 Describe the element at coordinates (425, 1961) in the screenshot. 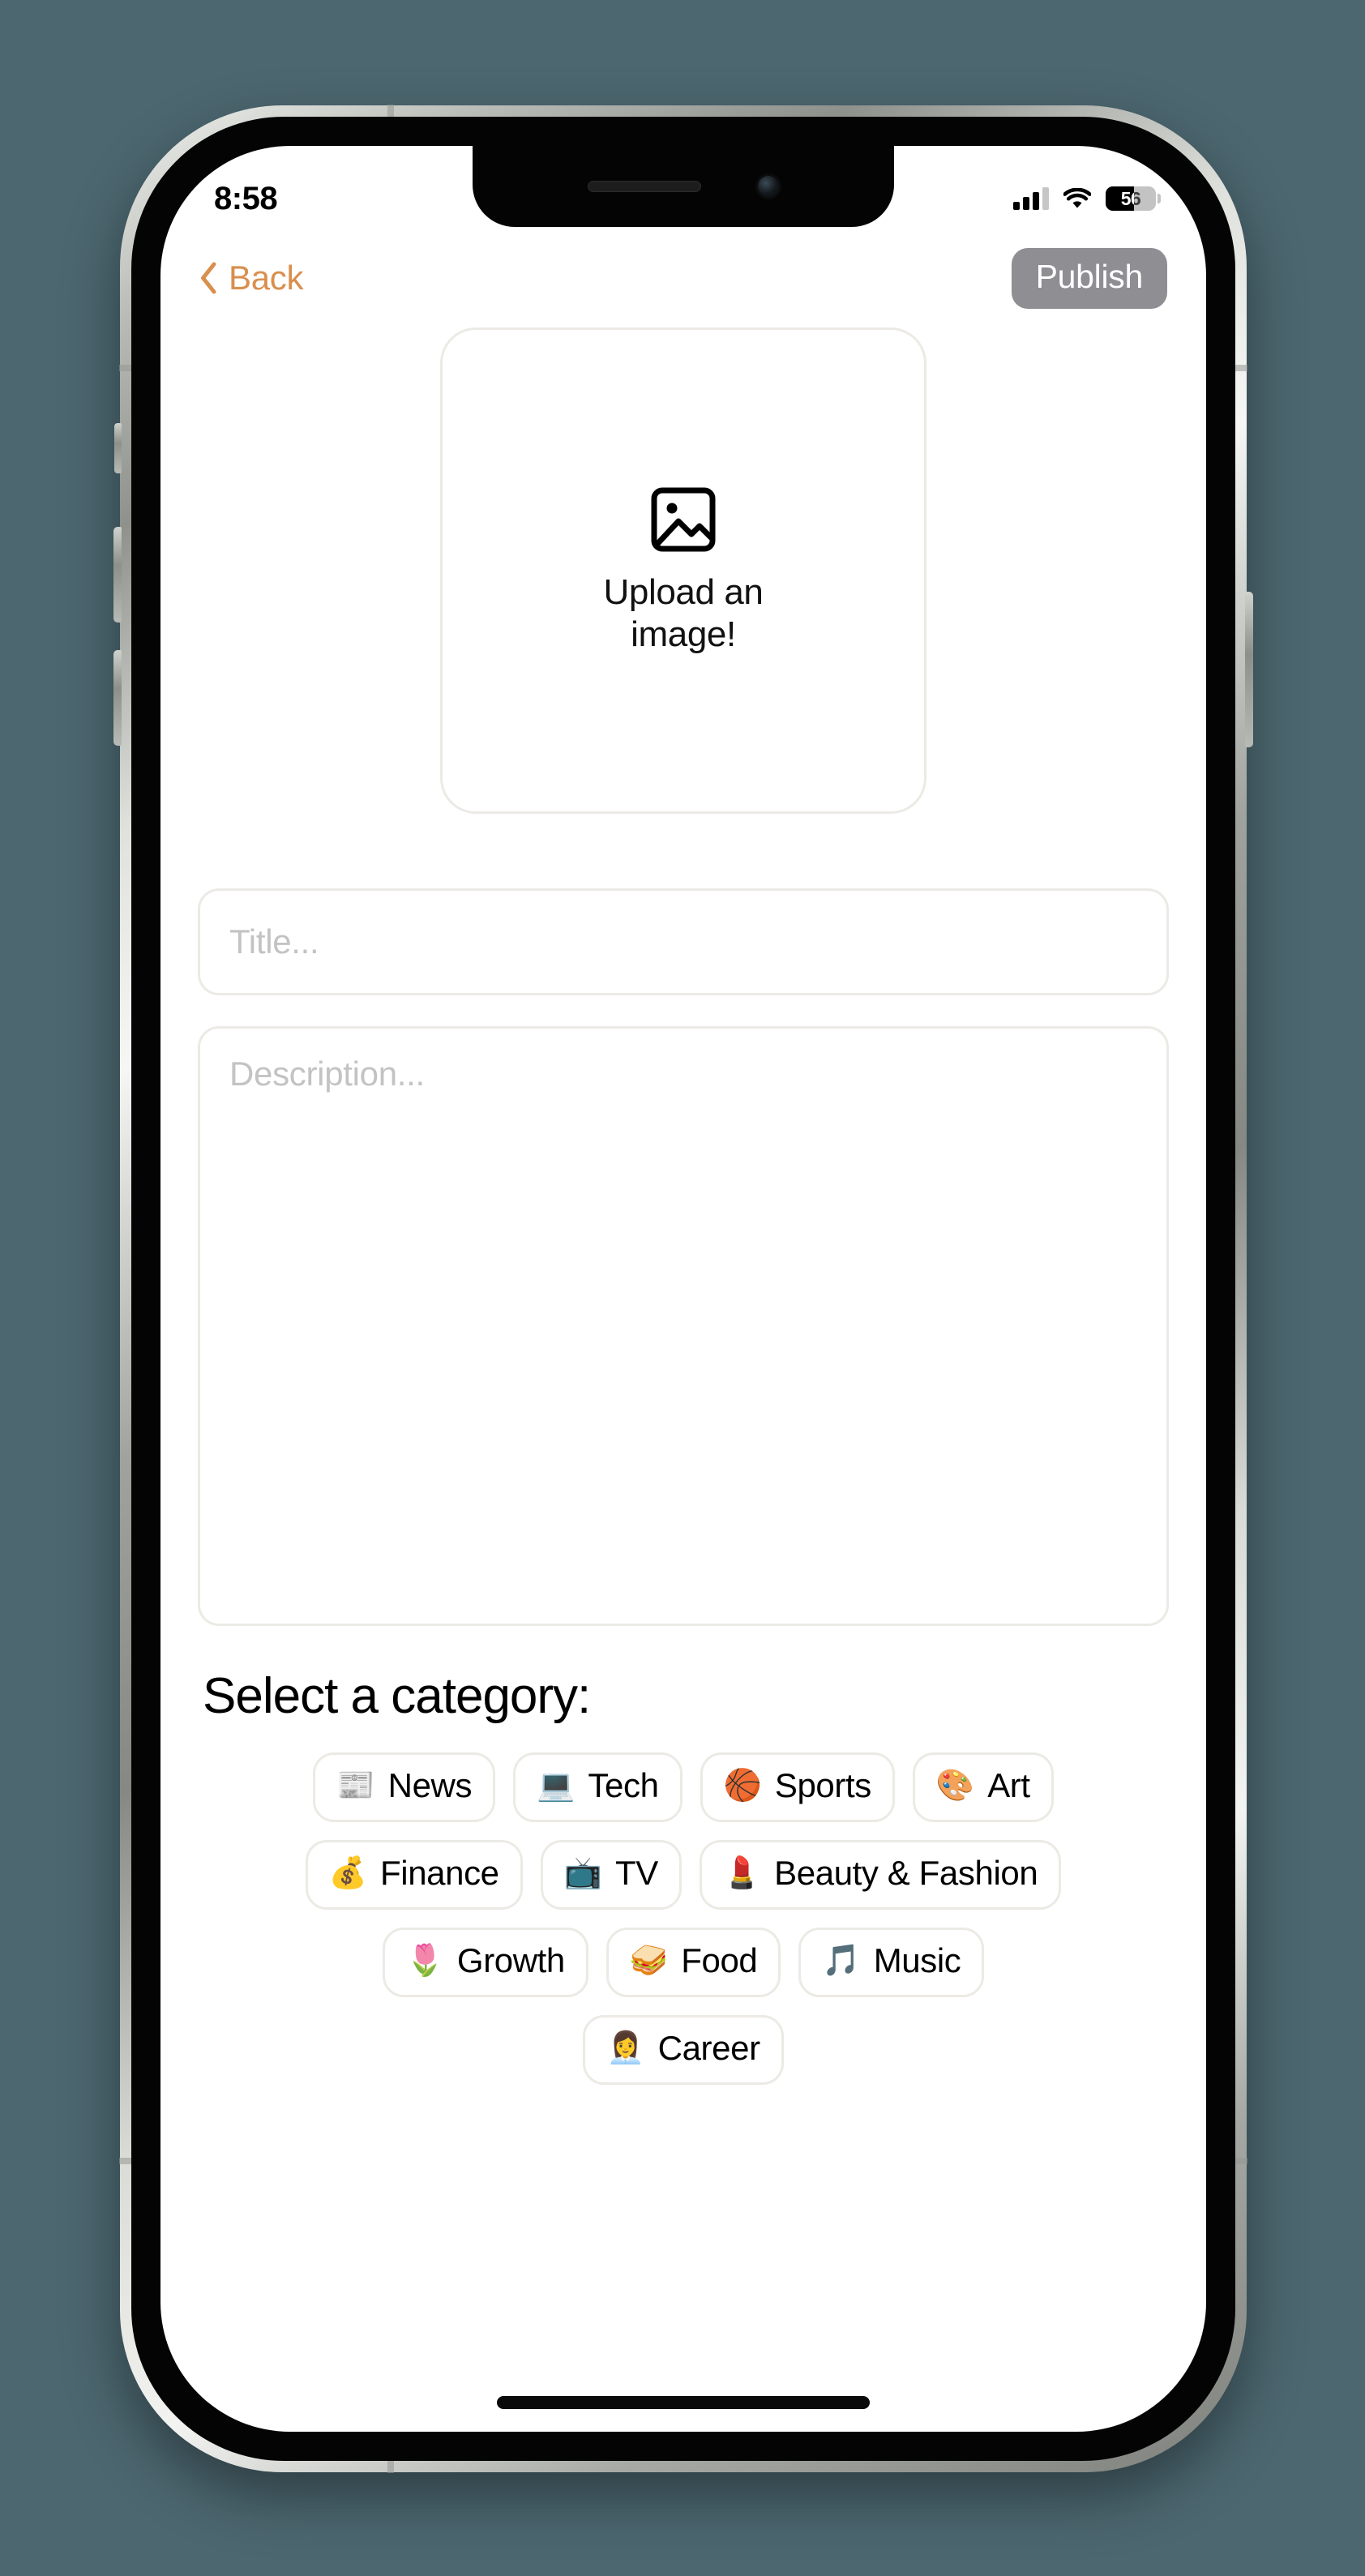

I see `tulip-icon: 🌷` at that location.